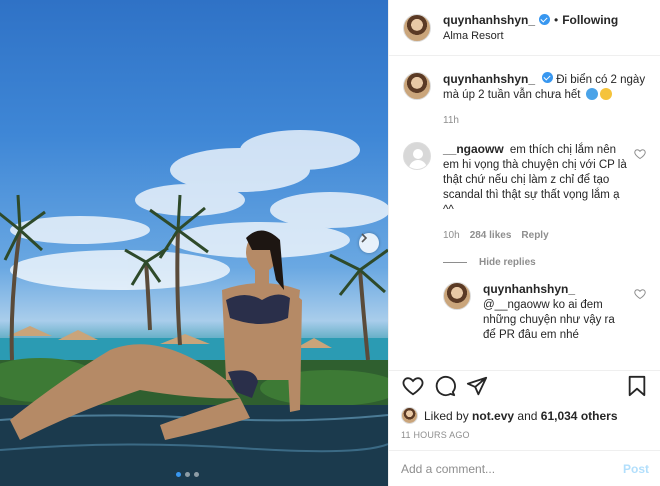 This screenshot has width=660, height=486. I want to click on liker-username: not.evy, so click(493, 416).